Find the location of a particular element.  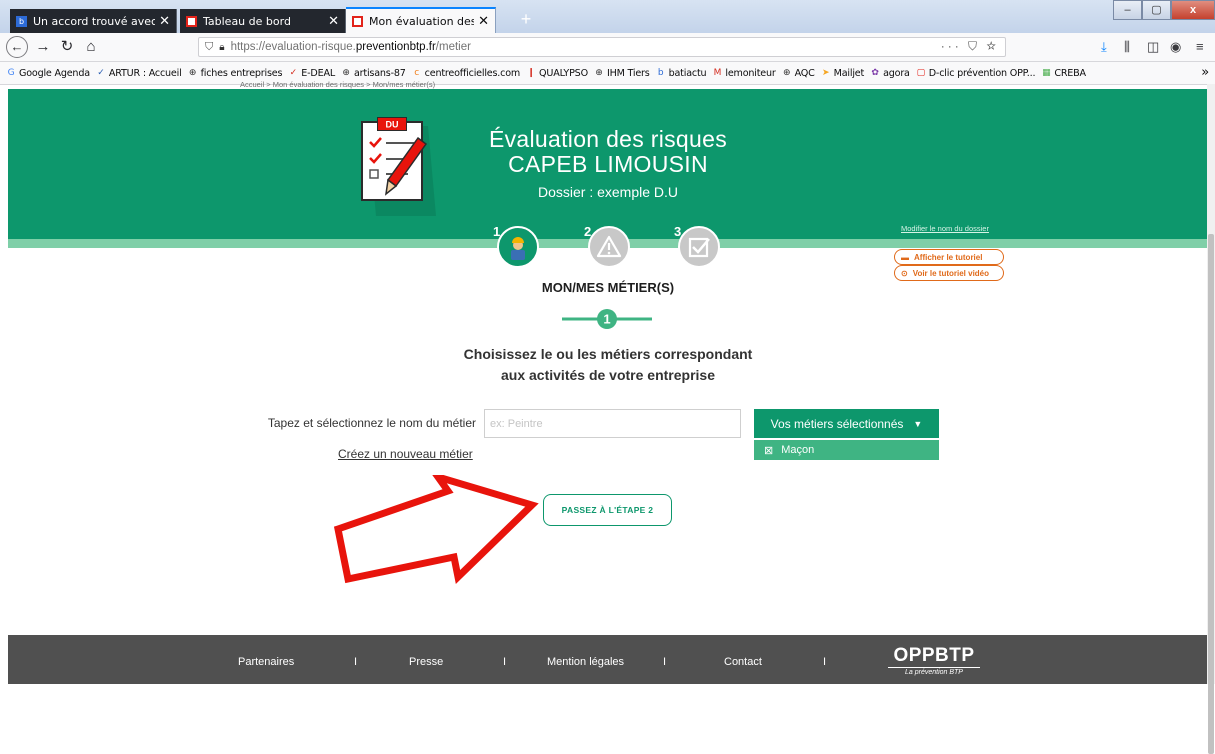

agora-icon: ✿ is located at coordinates (875, 73).